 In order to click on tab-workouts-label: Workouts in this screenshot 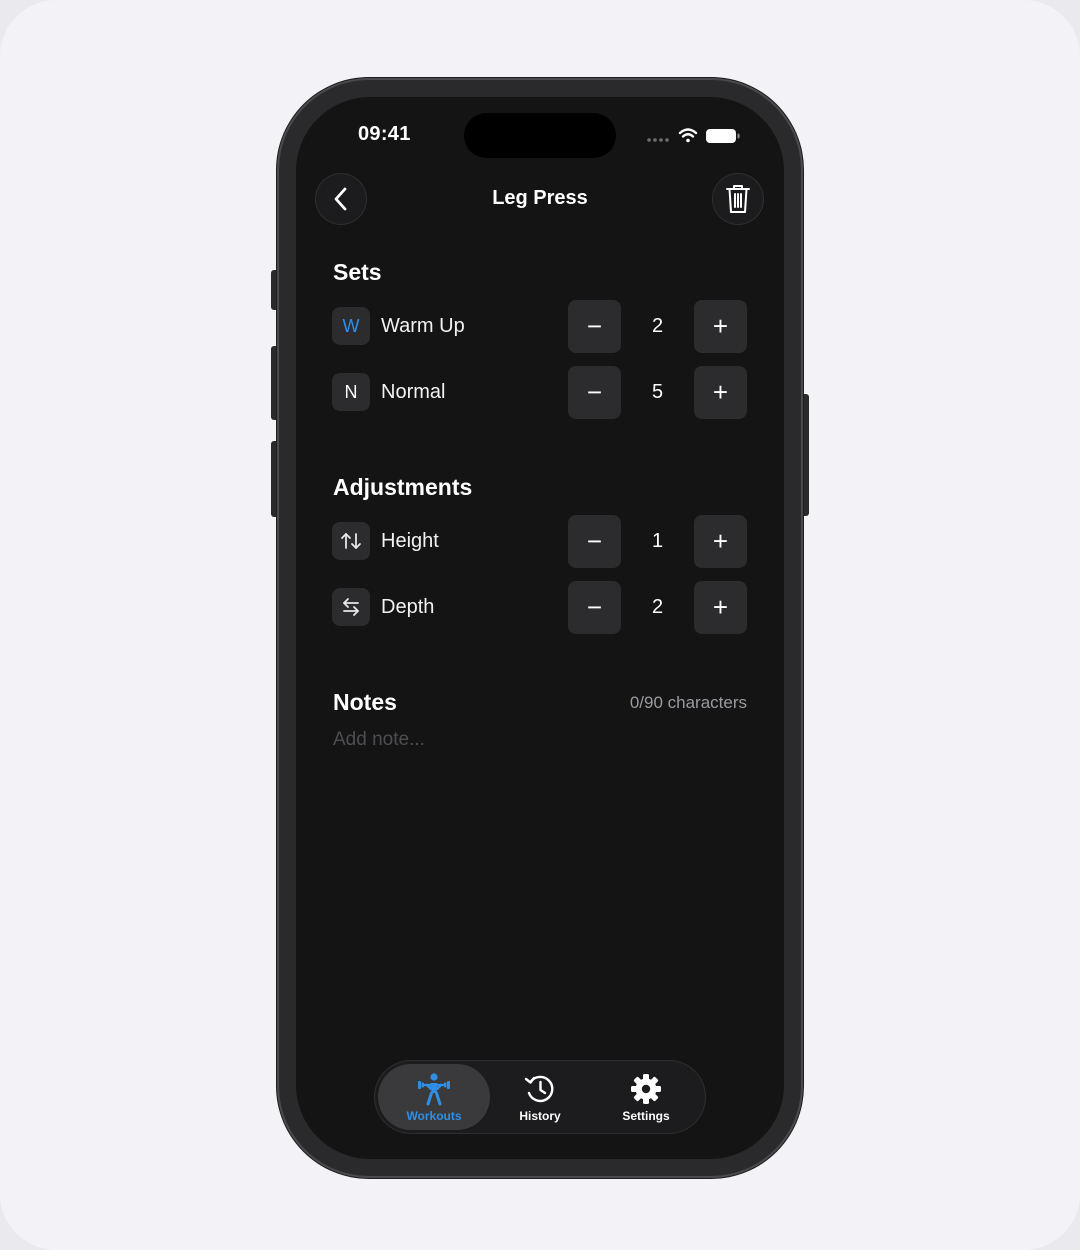, I will do `click(434, 1115)`.